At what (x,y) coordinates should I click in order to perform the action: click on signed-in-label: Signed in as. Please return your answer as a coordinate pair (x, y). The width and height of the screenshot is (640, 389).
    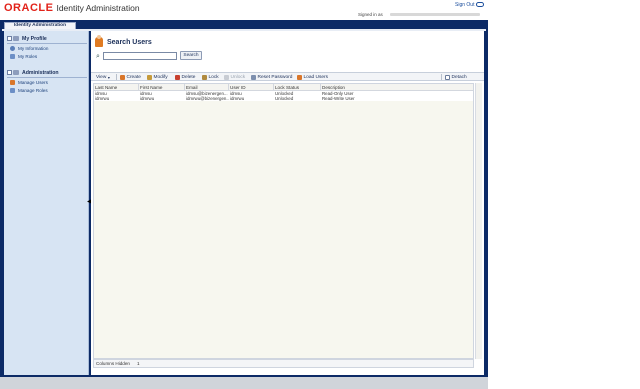
    Looking at the image, I should click on (370, 14).